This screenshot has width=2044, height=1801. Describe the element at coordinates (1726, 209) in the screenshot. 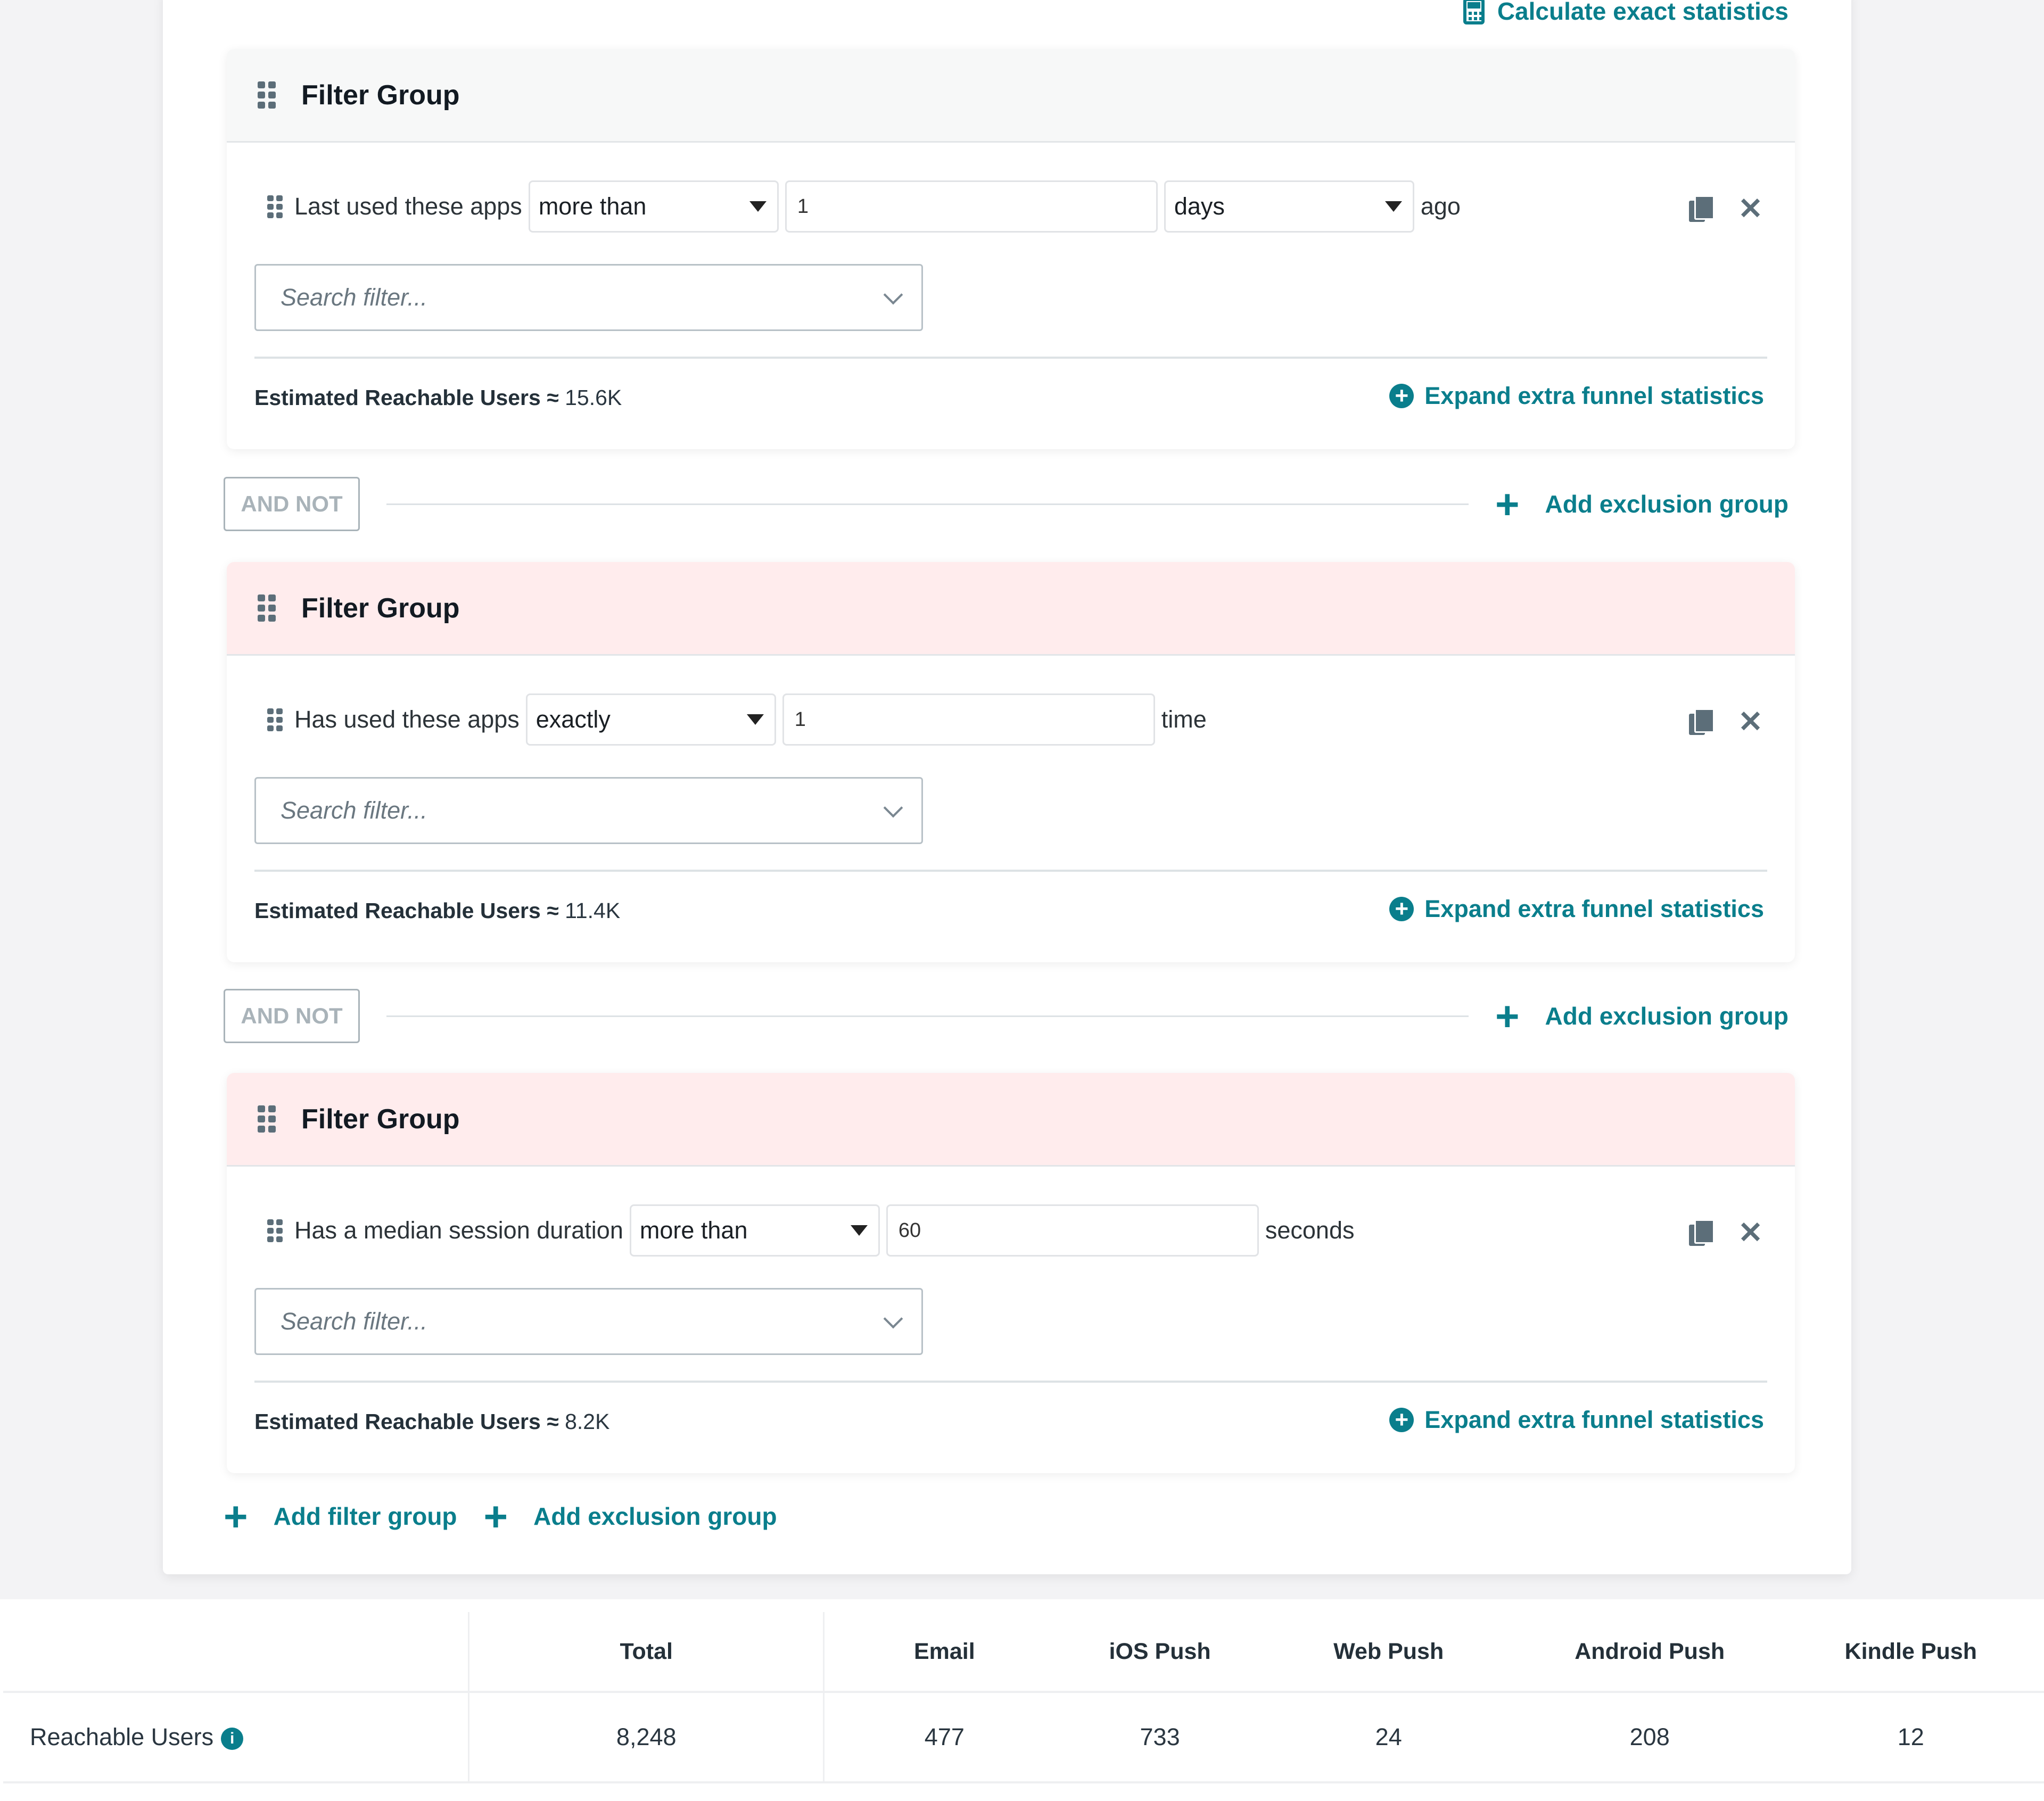

I see `filter-row-actions: ✕` at that location.